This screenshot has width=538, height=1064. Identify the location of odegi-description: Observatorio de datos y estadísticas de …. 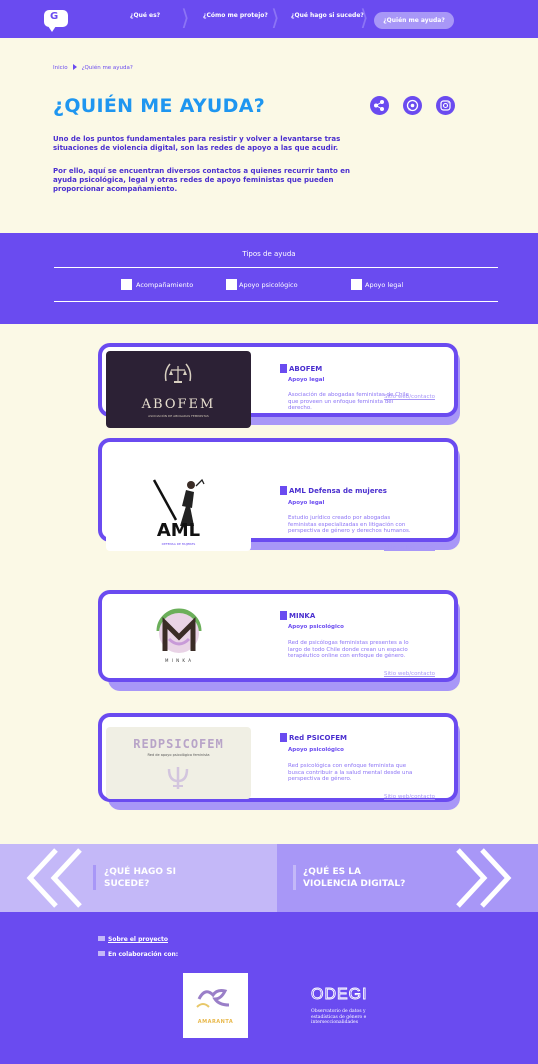
(339, 1017).